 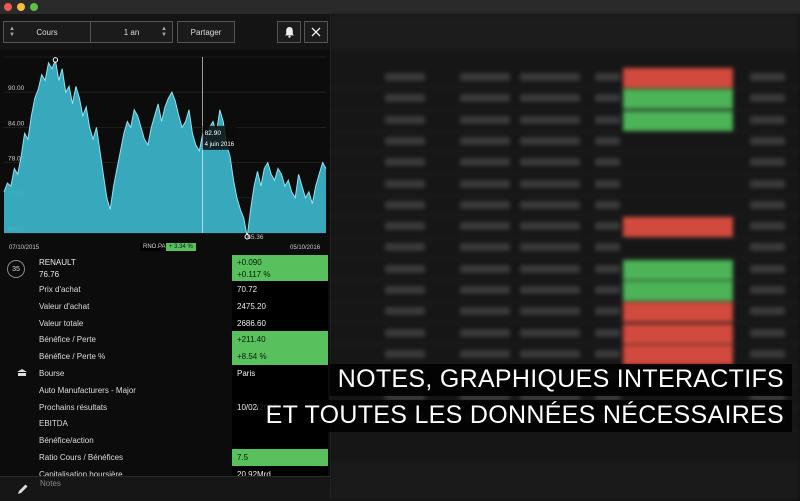 I want to click on y-tick-label: 84.00, so click(x=16, y=123).